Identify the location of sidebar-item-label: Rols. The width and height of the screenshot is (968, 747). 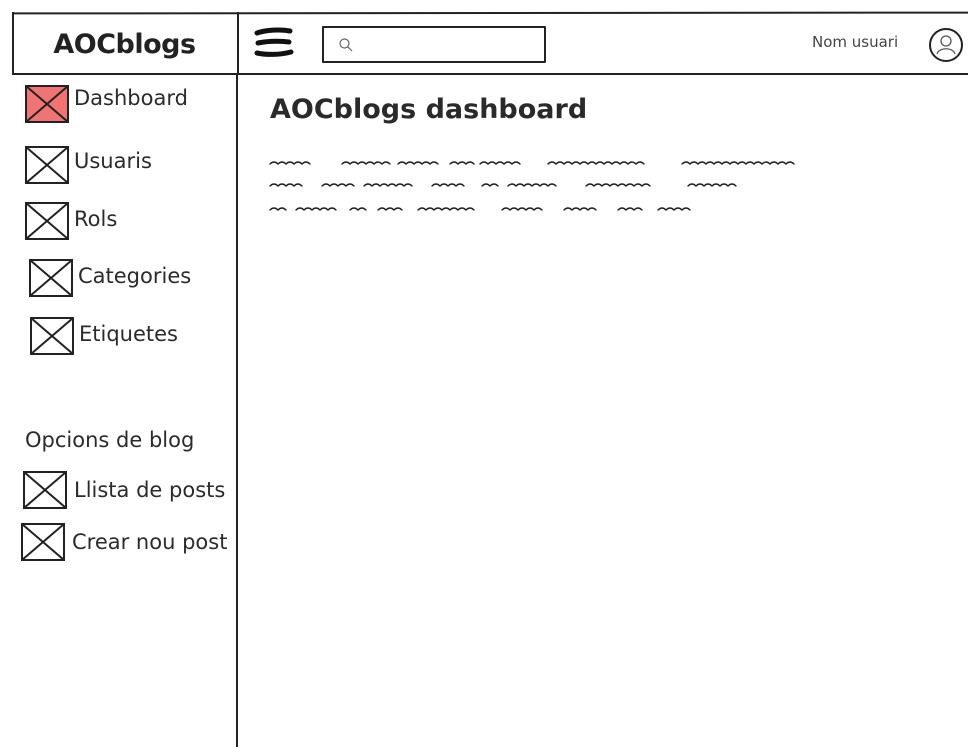
(96, 219).